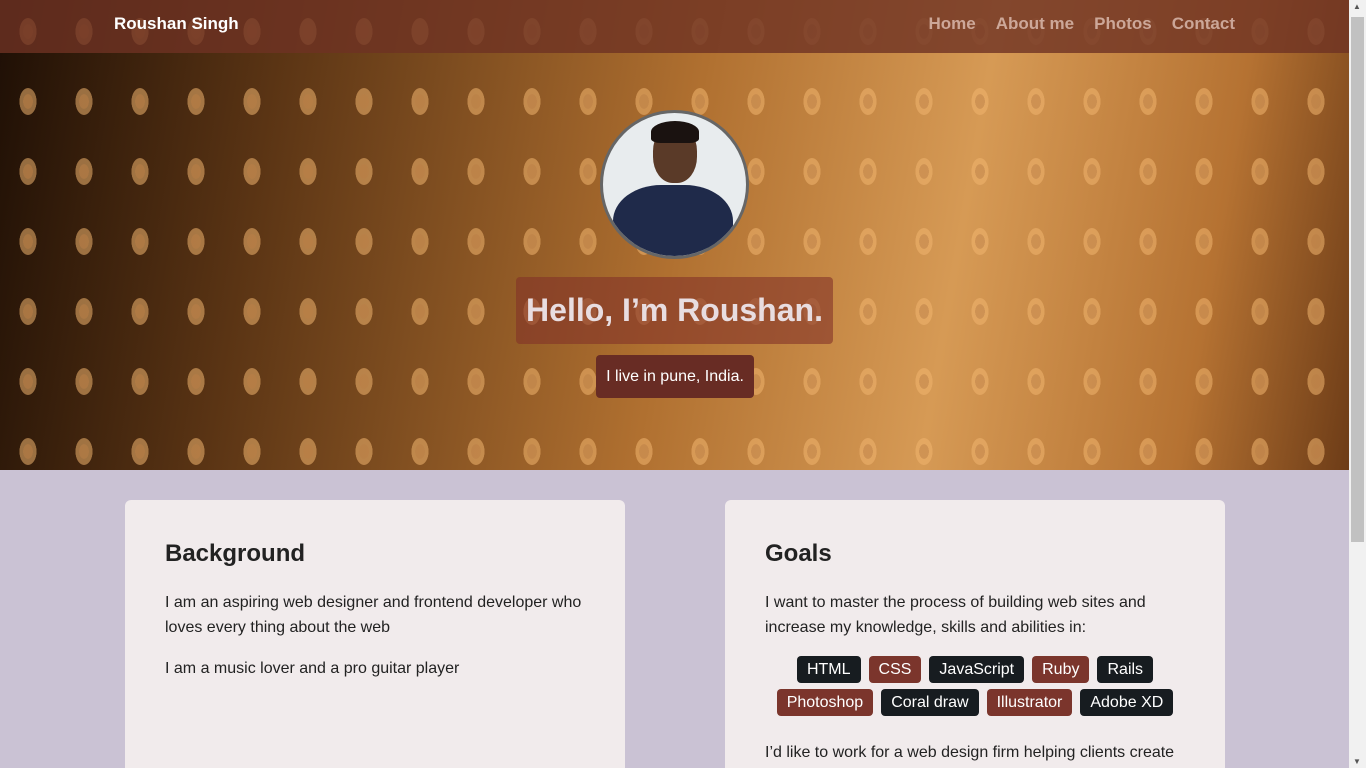  I want to click on scroll-down-icon: ▼, so click(1357, 761).